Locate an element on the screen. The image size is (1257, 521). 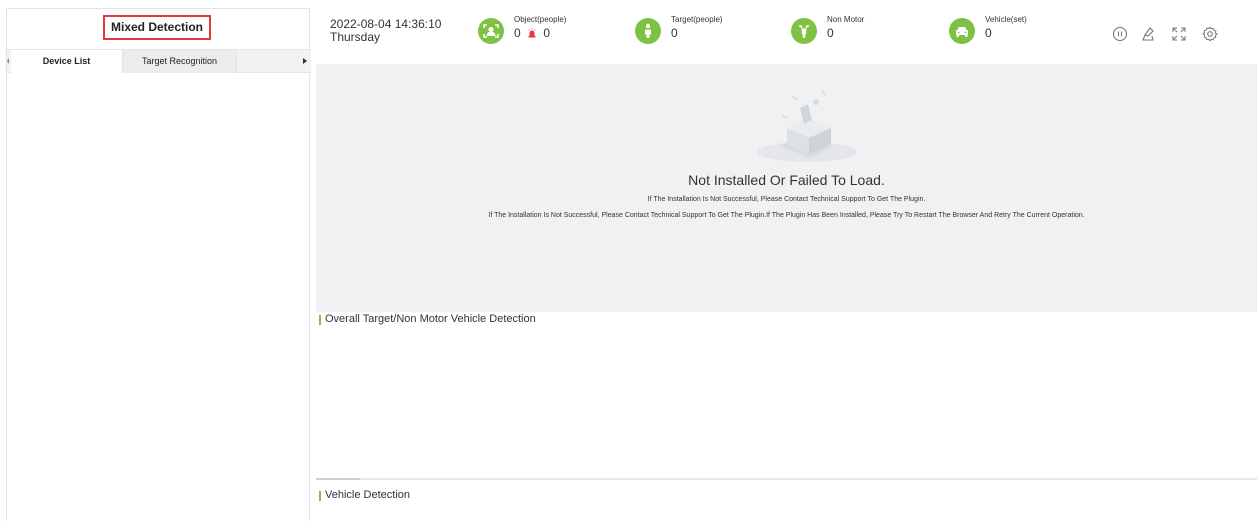
person-icon is located at coordinates (648, 31).